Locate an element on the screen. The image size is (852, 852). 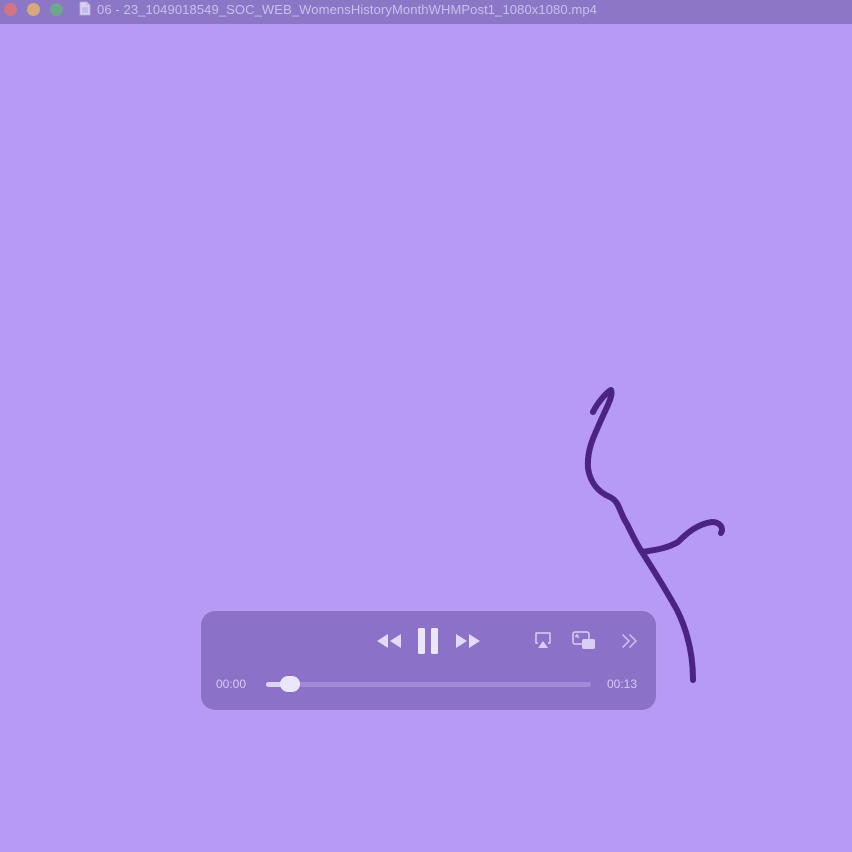
picture-in-picture-icon is located at coordinates (583, 640).